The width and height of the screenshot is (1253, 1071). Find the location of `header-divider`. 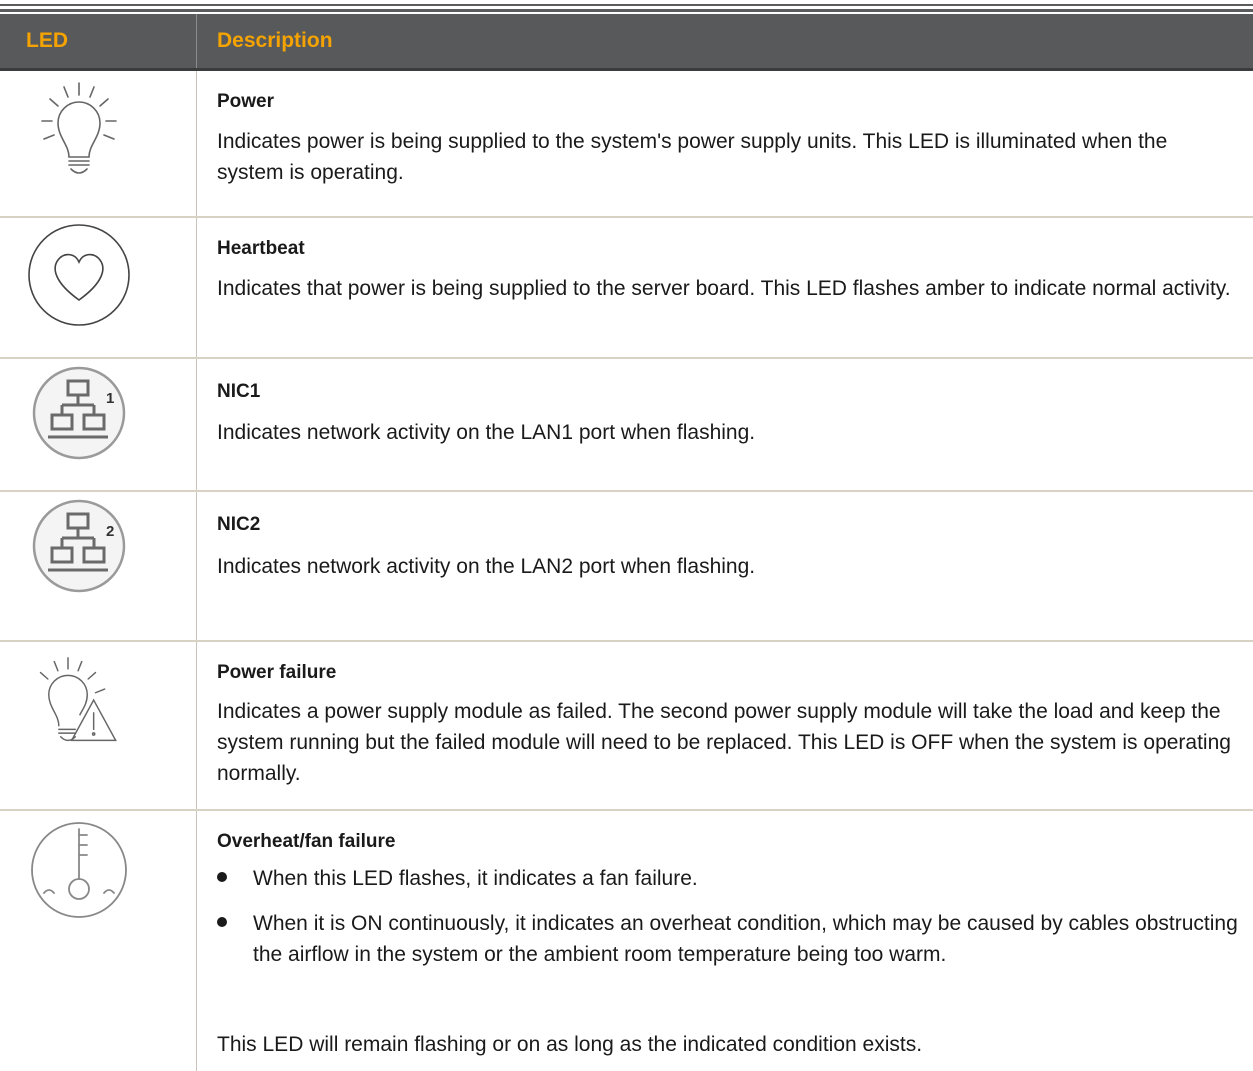

header-divider is located at coordinates (196, 41).